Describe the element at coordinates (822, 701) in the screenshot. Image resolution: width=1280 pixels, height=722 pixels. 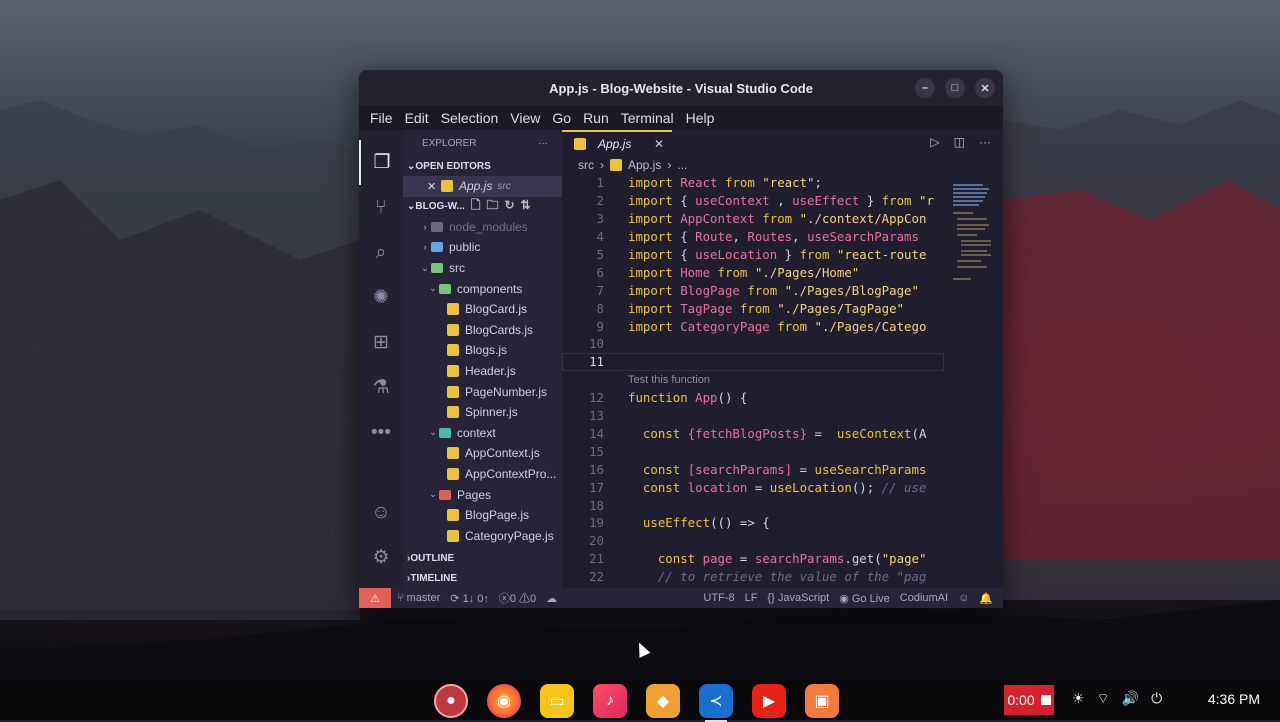
I see `store-app-icon: ▣` at that location.